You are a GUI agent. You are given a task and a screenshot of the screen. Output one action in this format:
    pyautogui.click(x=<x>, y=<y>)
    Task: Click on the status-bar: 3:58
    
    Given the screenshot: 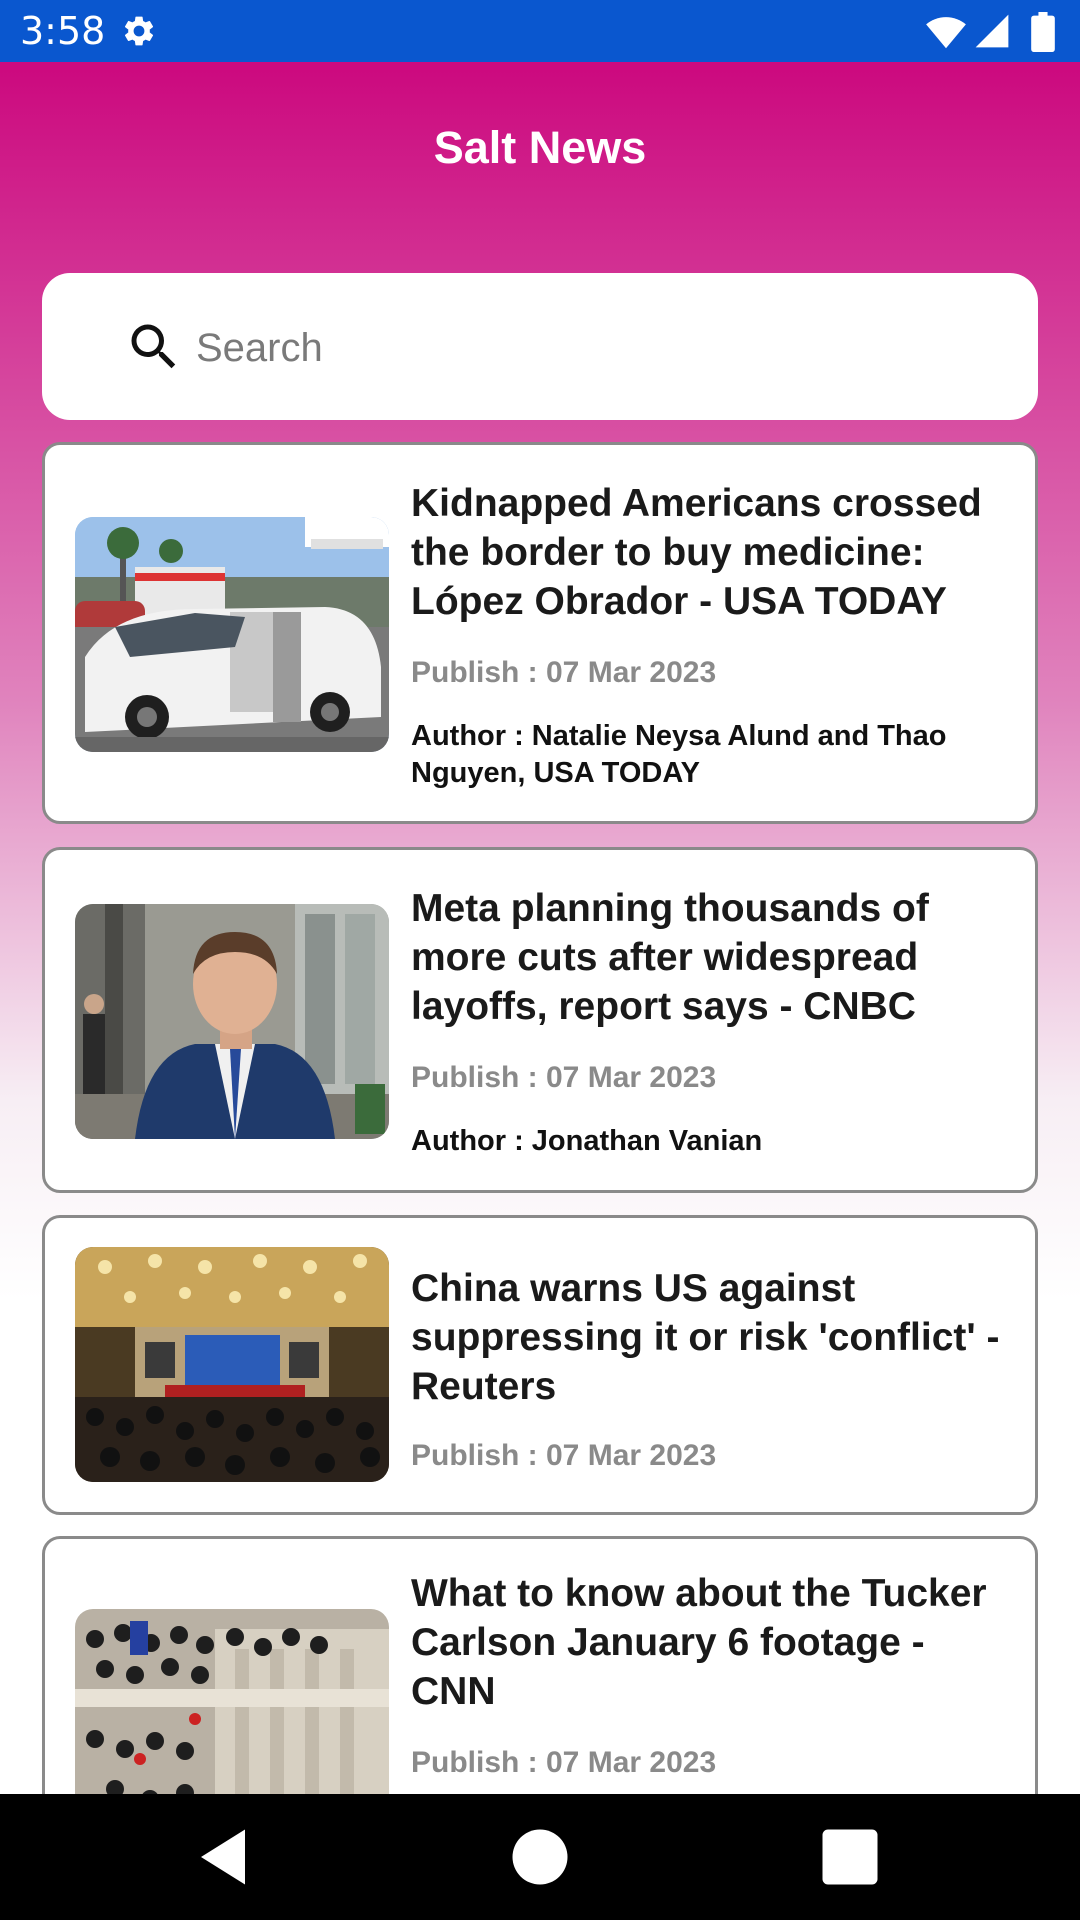 What is the action you would take?
    pyautogui.click(x=540, y=31)
    